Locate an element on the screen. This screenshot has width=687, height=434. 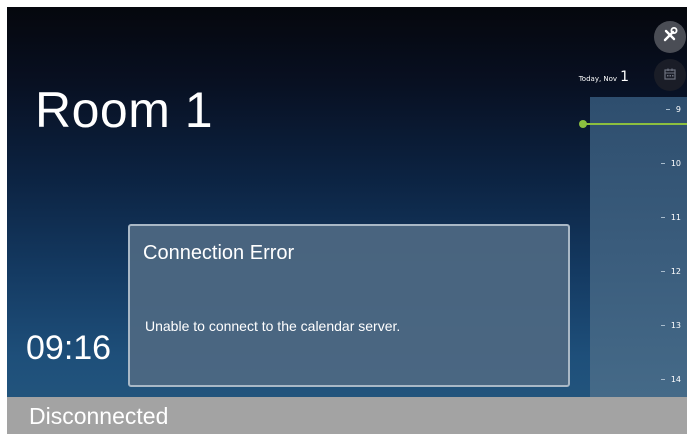
dialog-title: Connection Error is located at coordinates (219, 253).